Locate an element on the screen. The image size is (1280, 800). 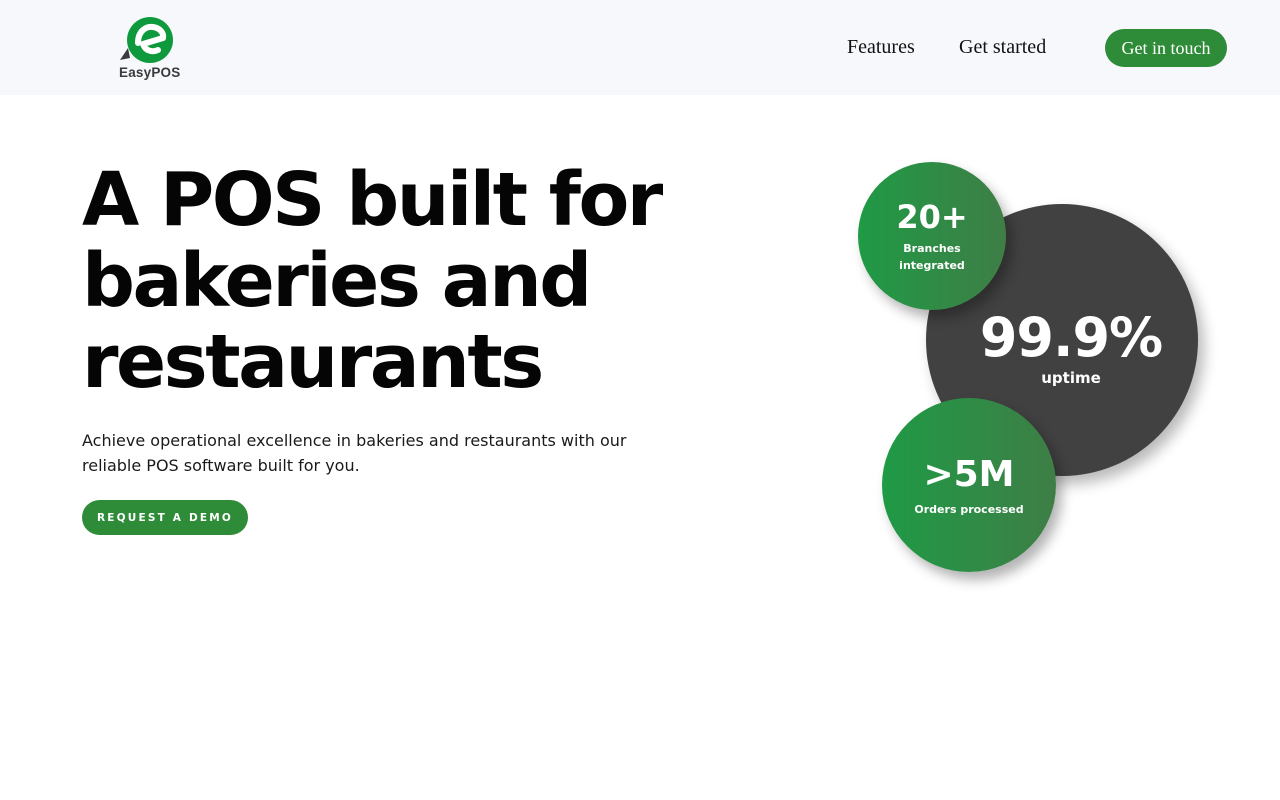
orders-stat-circle: >5M Orders processed is located at coordinates (969, 485).